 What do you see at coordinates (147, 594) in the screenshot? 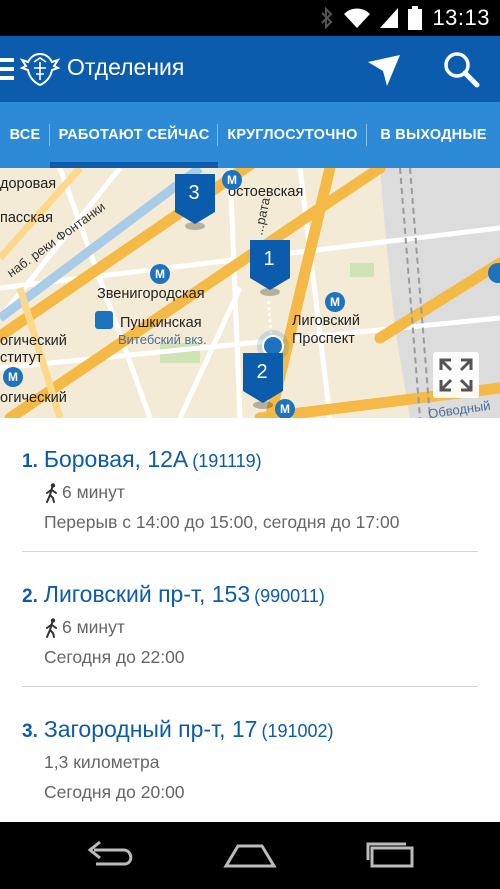
I see `office-address: Лиговский пр-т, 153` at bounding box center [147, 594].